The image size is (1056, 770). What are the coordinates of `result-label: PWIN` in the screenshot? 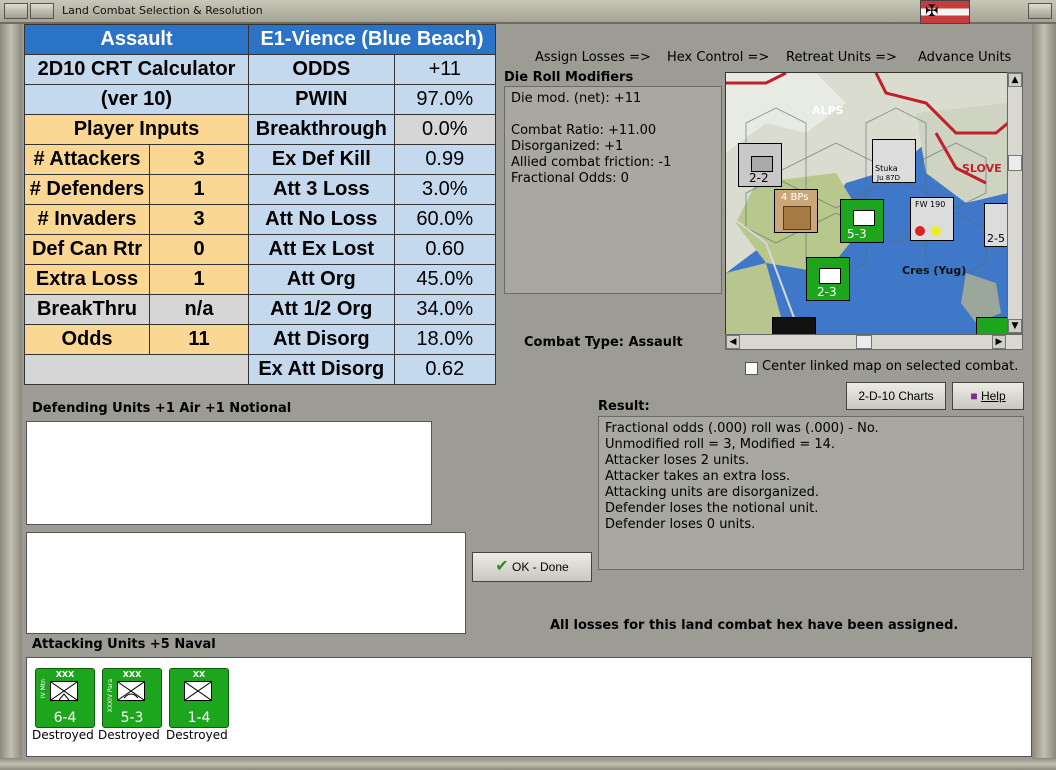 It's located at (321, 99).